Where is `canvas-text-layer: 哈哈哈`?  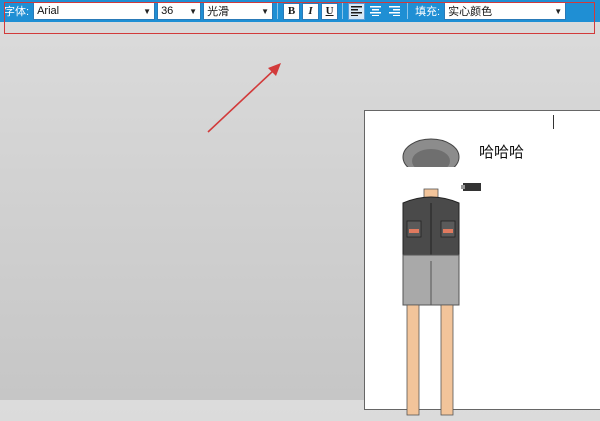 canvas-text-layer: 哈哈哈 is located at coordinates (501, 151).